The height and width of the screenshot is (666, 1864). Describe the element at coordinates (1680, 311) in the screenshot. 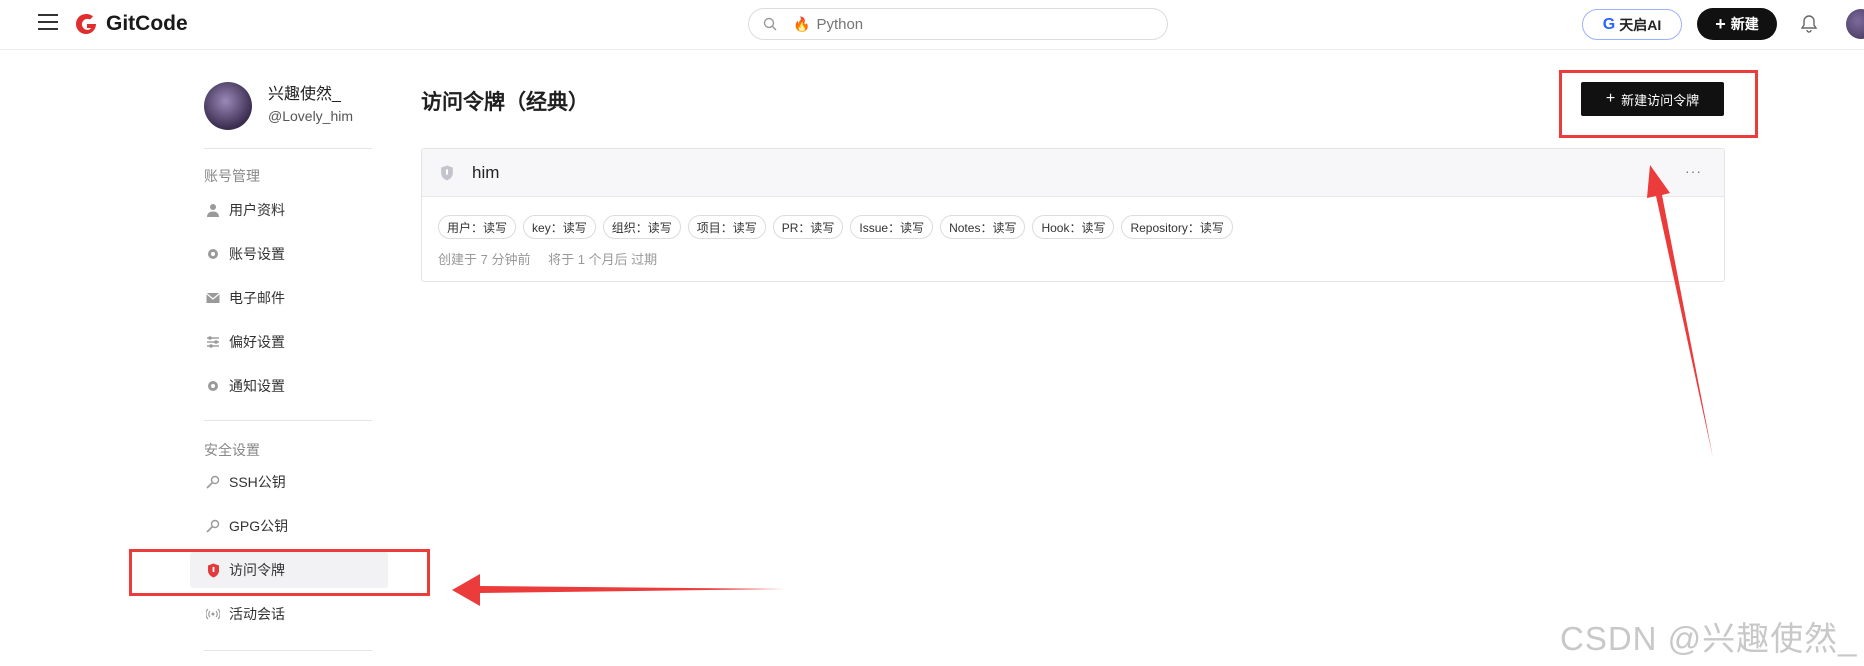

I see `arrow-to-create-button` at that location.